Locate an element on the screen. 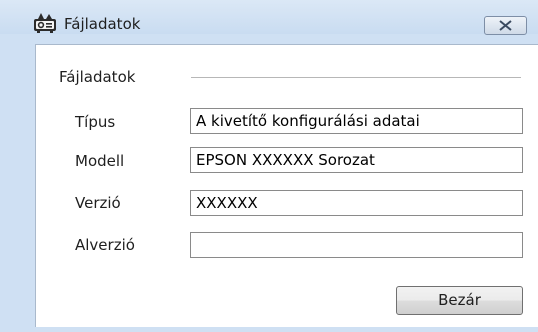 The width and height of the screenshot is (538, 332). projector-icon is located at coordinates (46, 23).